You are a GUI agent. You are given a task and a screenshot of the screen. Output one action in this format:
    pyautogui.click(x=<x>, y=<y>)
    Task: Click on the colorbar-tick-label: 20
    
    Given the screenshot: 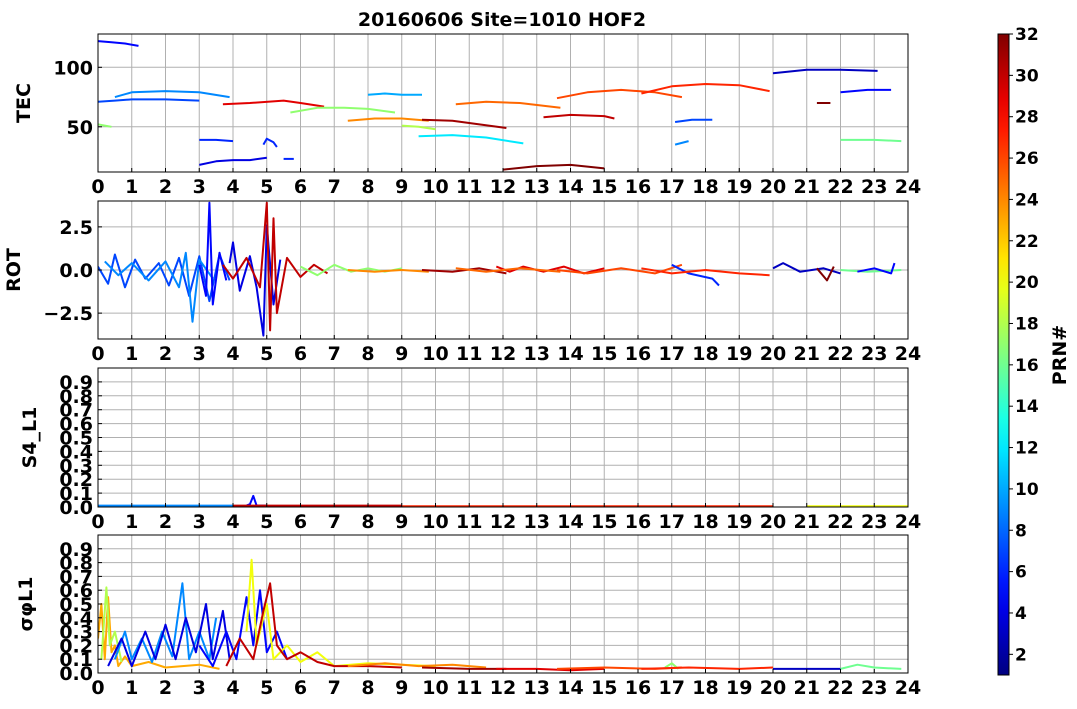 What is the action you would take?
    pyautogui.click(x=1027, y=283)
    